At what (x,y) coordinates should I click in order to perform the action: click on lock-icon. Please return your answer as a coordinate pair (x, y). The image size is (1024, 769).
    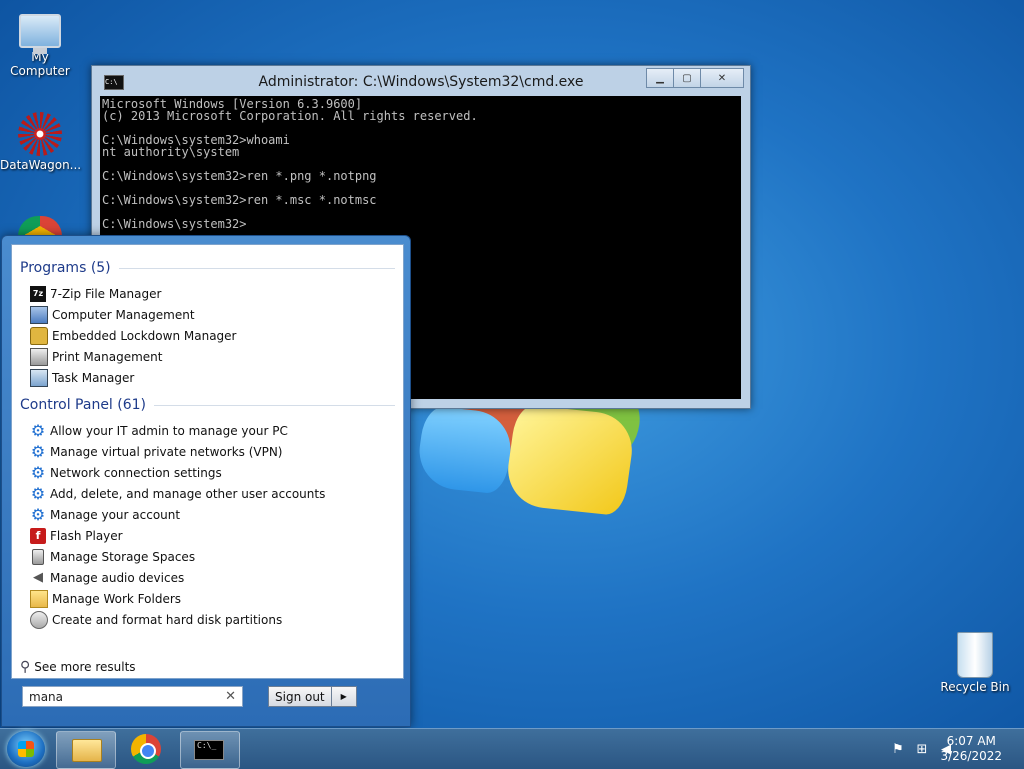
    Looking at the image, I should click on (39, 335).